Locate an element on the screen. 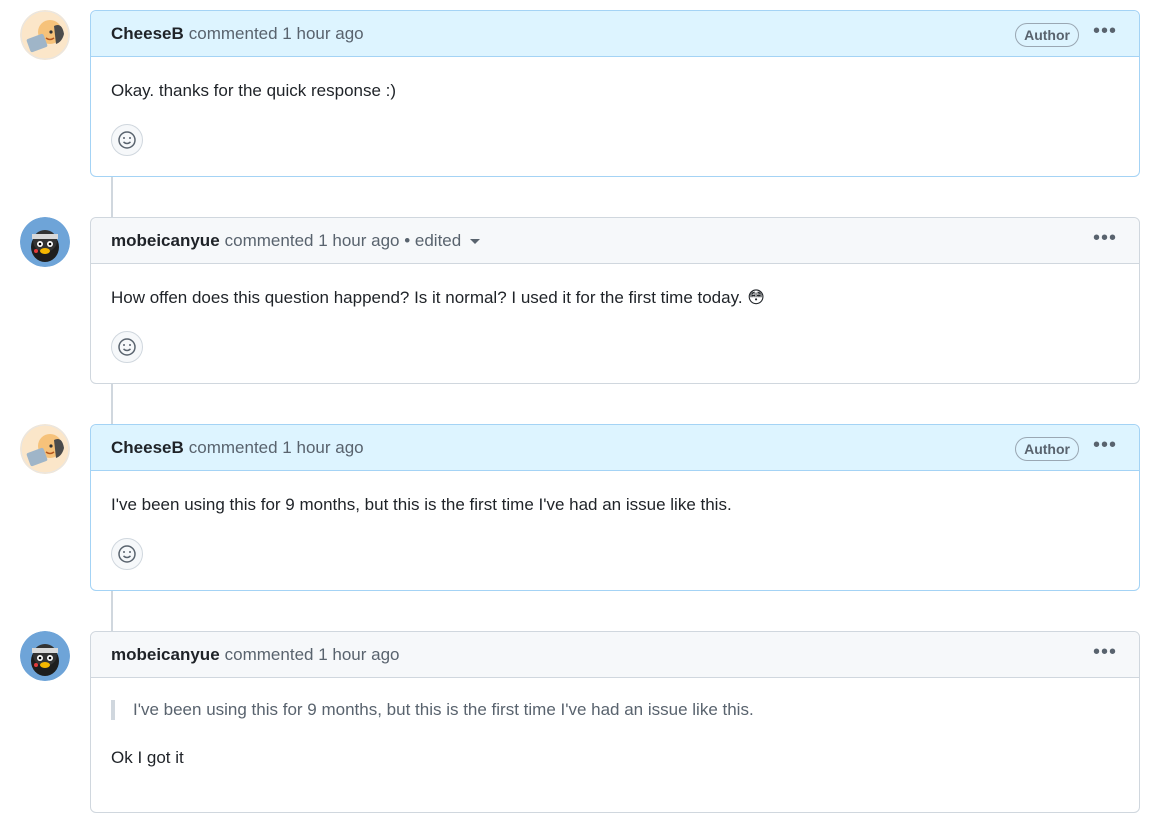 Image resolution: width=1152 pixels, height=813 pixels. triangle-down-icon is located at coordinates (475, 241).